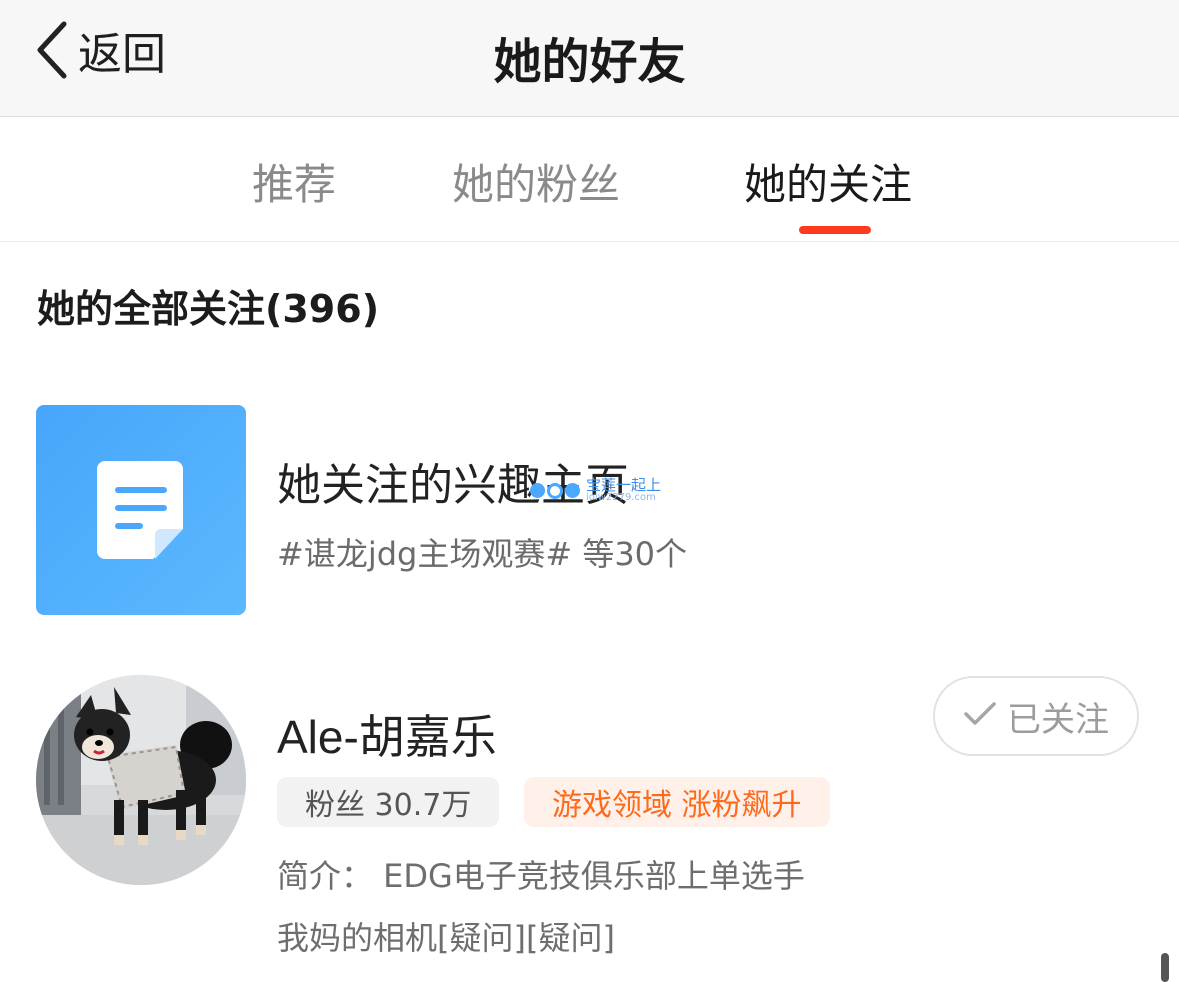 This screenshot has width=1179, height=982. Describe the element at coordinates (980, 716) in the screenshot. I see `check-icon` at that location.